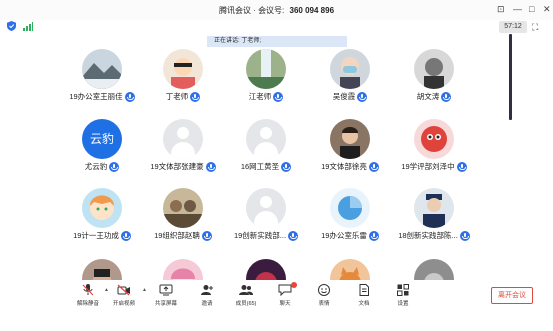  I want to click on meeting-id-label: 会议号:, so click(271, 10).